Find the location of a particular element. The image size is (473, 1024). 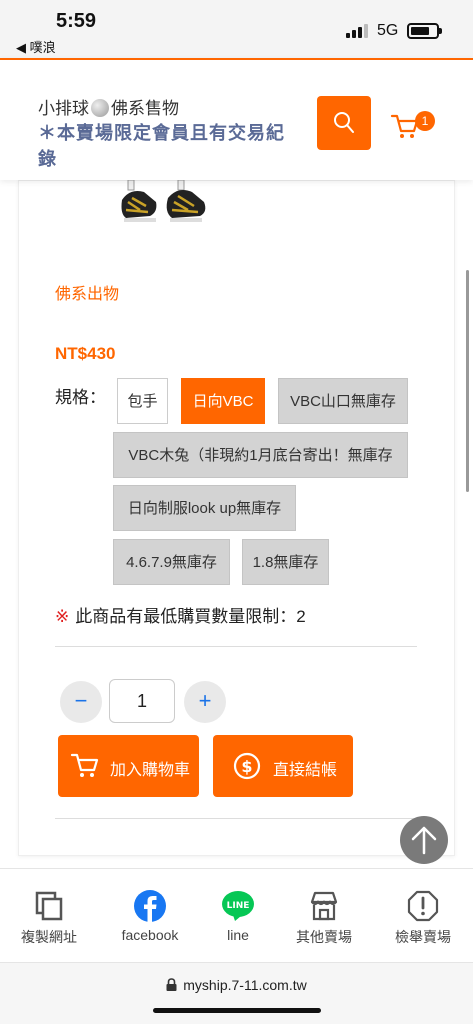

facebook-icon is located at coordinates (150, 906).